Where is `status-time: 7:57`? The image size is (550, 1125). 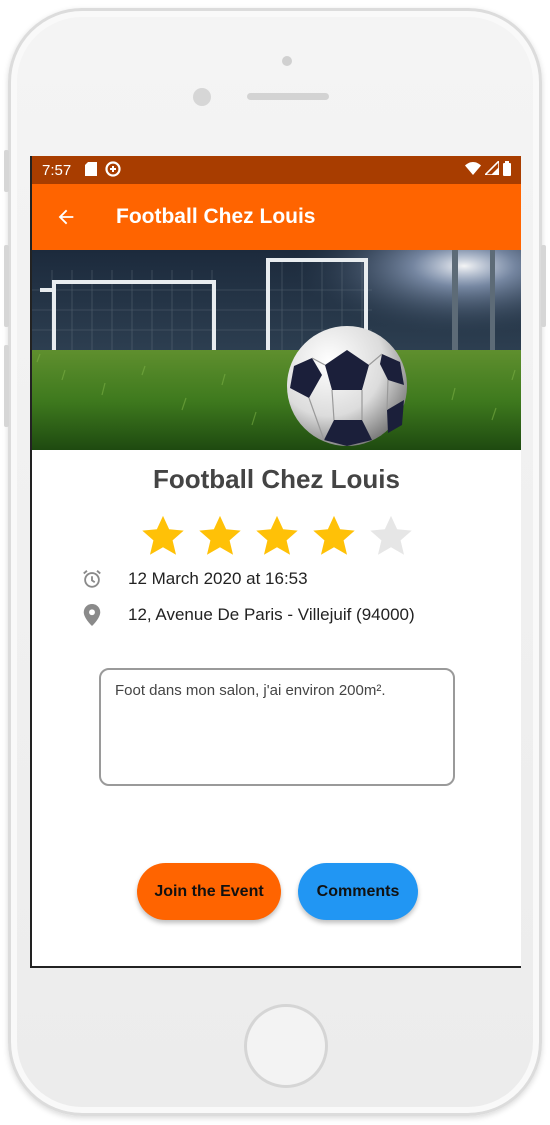
status-time: 7:57 is located at coordinates (57, 170).